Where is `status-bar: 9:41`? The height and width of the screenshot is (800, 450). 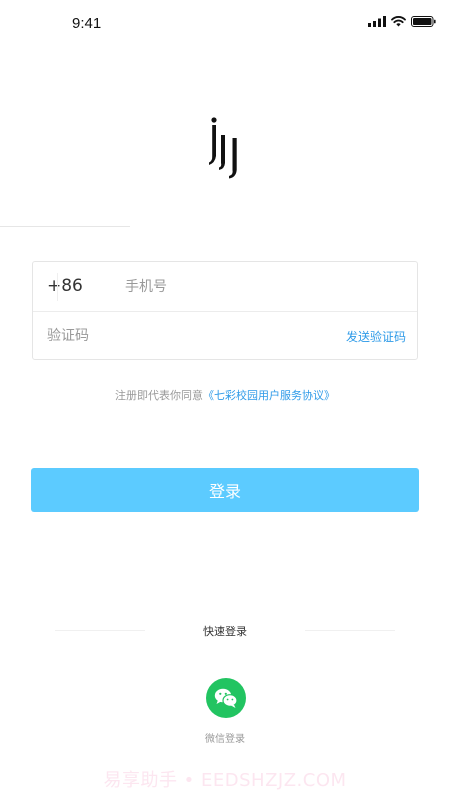 status-bar: 9:41 is located at coordinates (225, 23).